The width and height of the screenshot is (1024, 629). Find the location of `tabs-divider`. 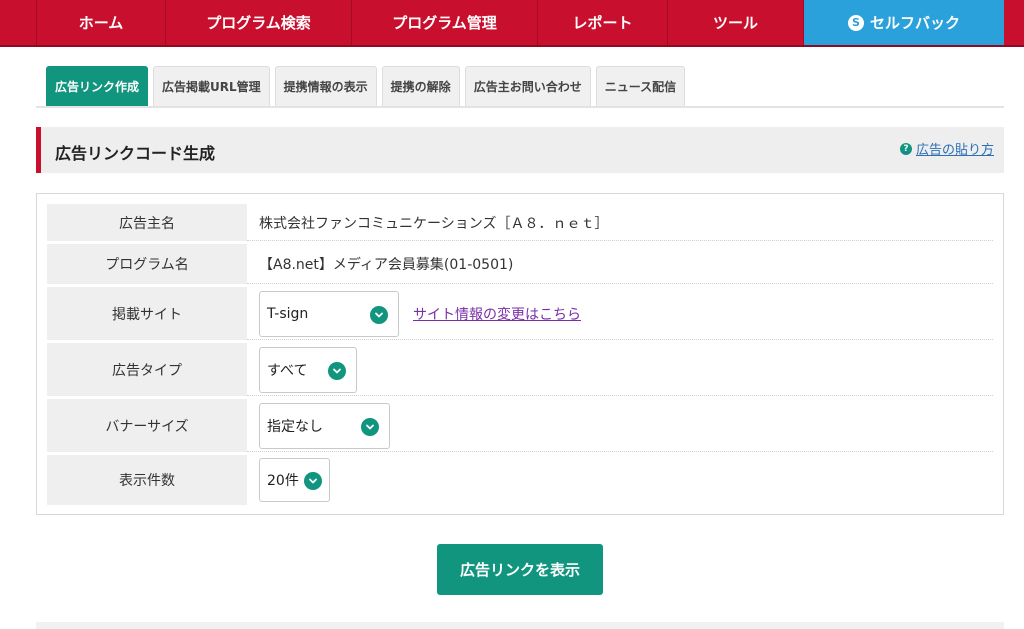

tabs-divider is located at coordinates (520, 107).